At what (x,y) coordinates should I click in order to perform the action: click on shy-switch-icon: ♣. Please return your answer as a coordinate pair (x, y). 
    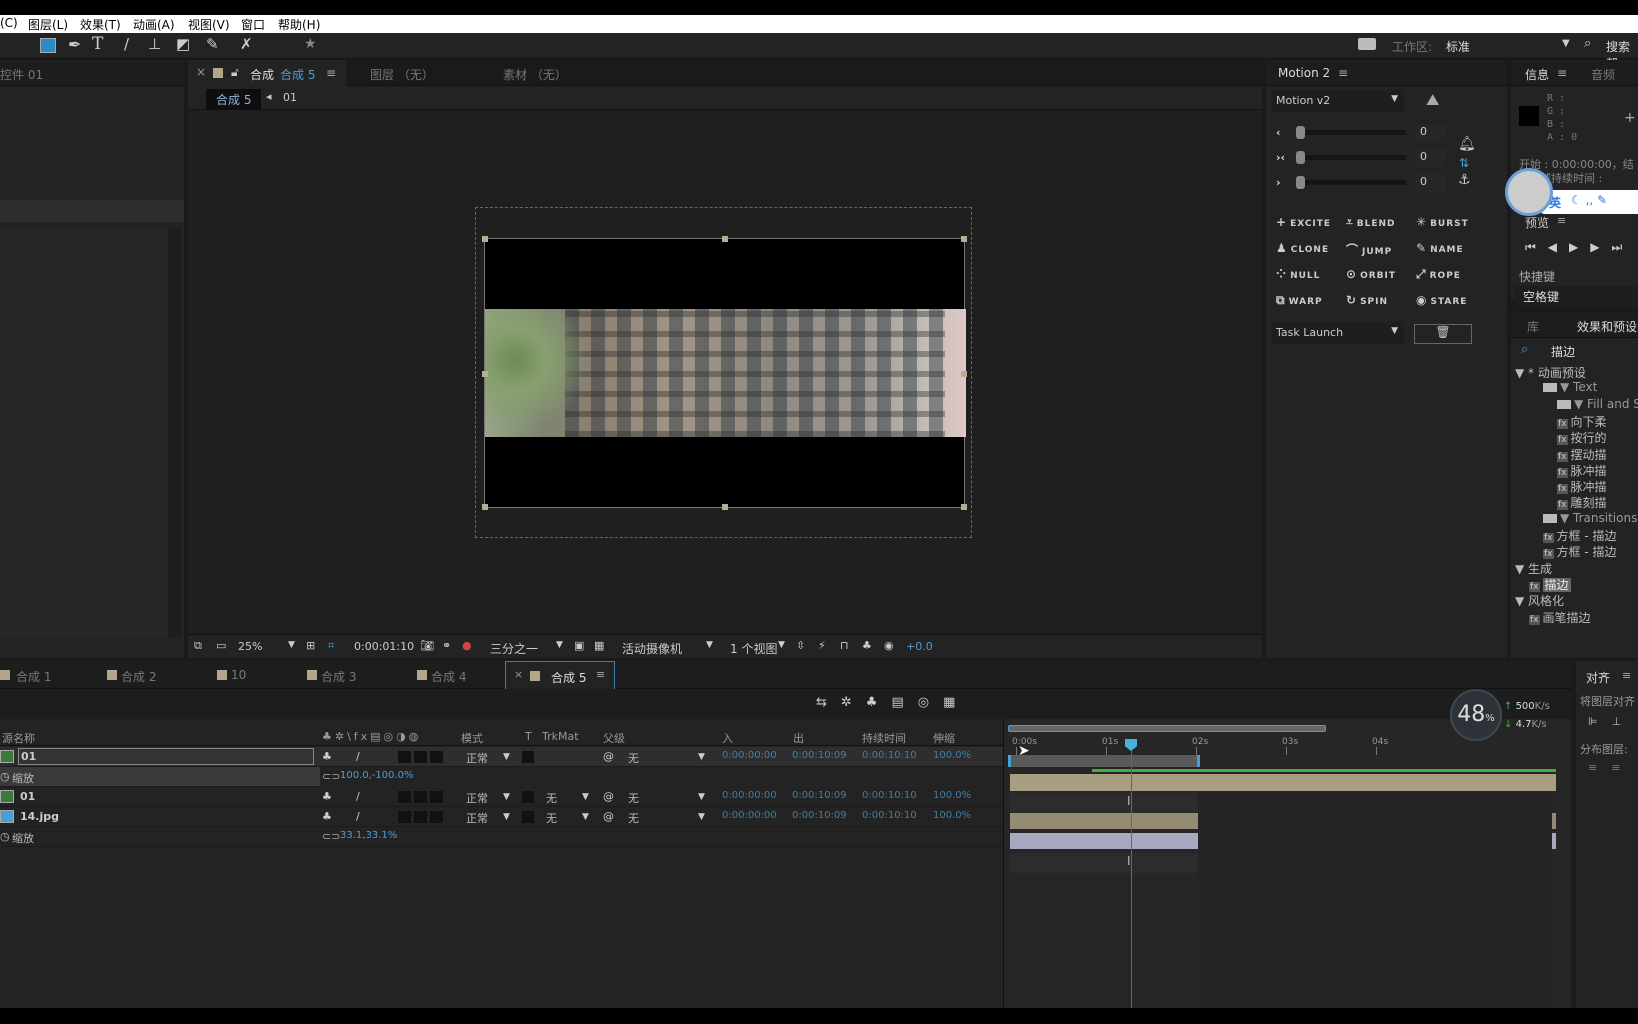
    Looking at the image, I should click on (327, 756).